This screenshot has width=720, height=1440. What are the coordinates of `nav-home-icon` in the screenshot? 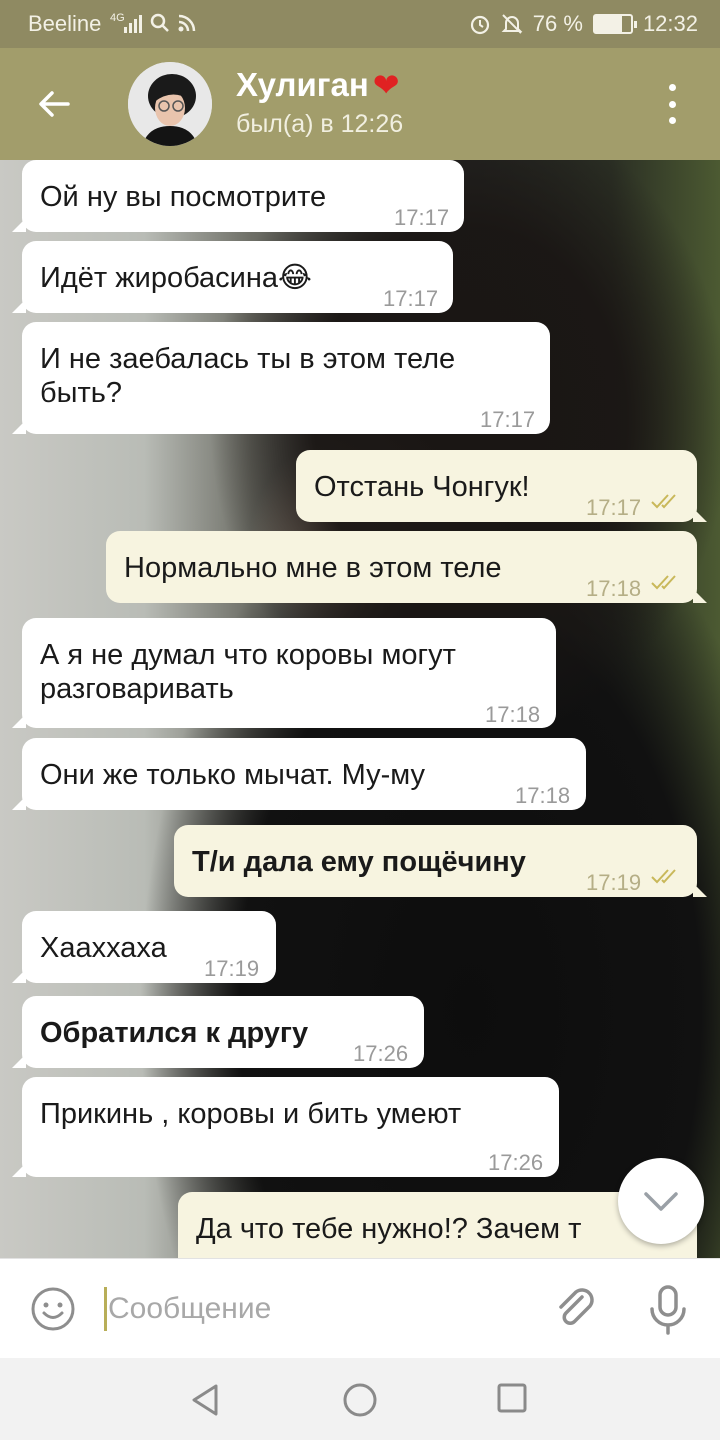 It's located at (360, 1400).